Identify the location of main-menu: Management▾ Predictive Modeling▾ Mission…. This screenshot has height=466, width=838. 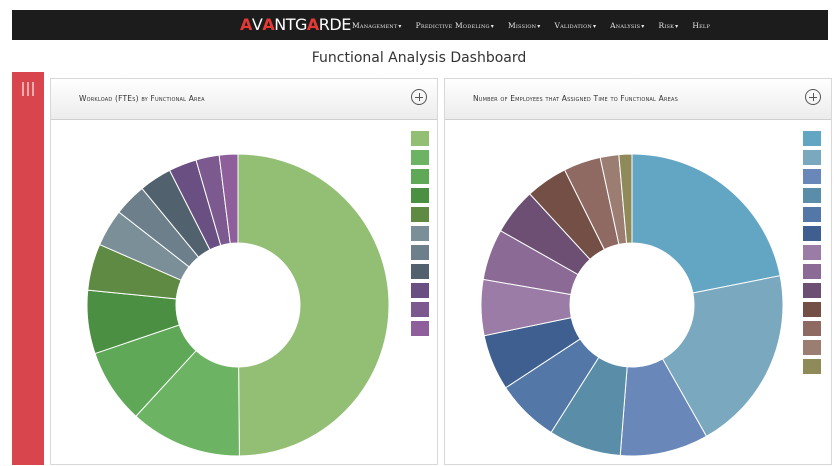
(538, 25).